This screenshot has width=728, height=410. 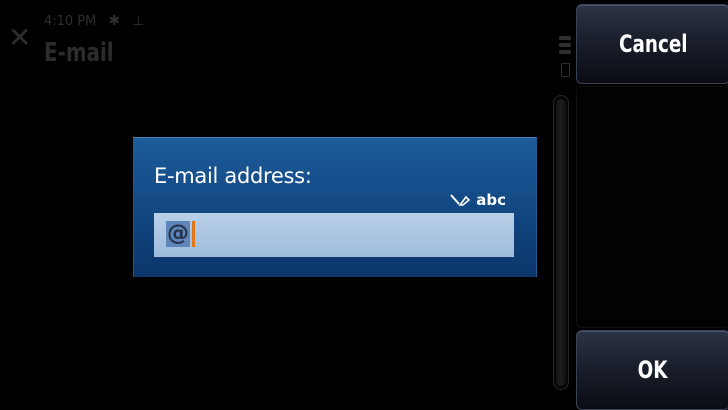 I want to click on email-field-value: @, so click(x=178, y=234).